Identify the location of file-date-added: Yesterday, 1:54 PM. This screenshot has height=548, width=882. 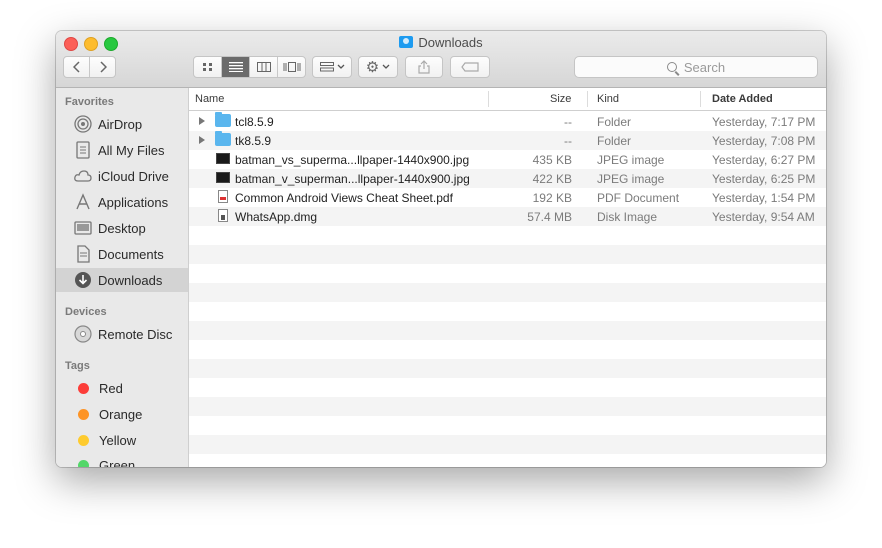
(764, 198).